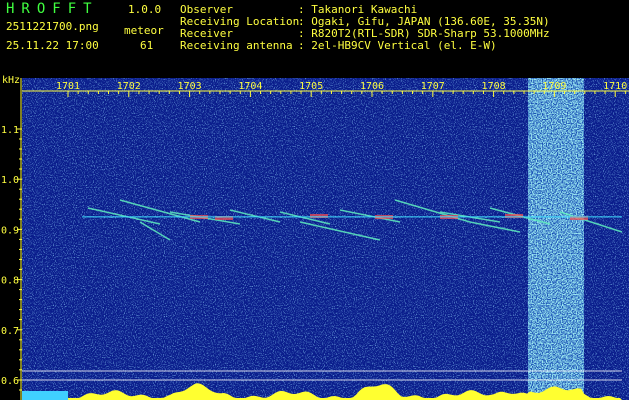 This screenshot has width=629, height=400. I want to click on noise-band-texture, so click(556, 239).